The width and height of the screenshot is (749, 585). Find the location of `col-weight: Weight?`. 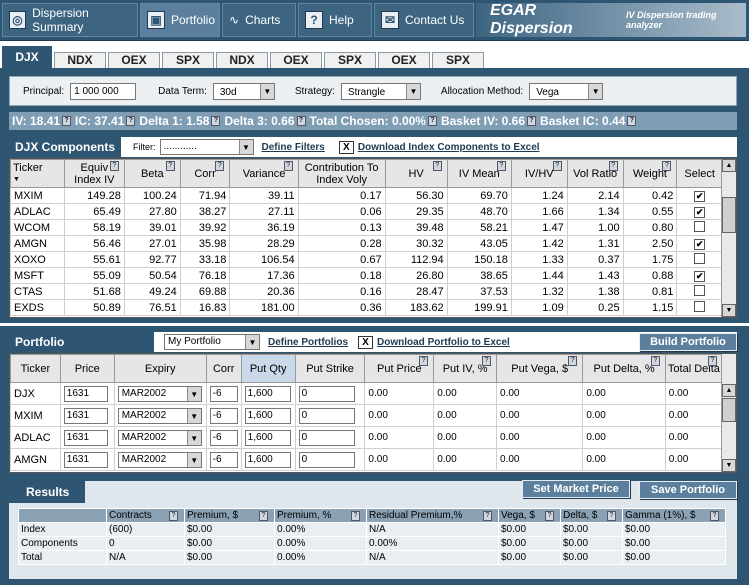

col-weight: Weight? is located at coordinates (650, 173).